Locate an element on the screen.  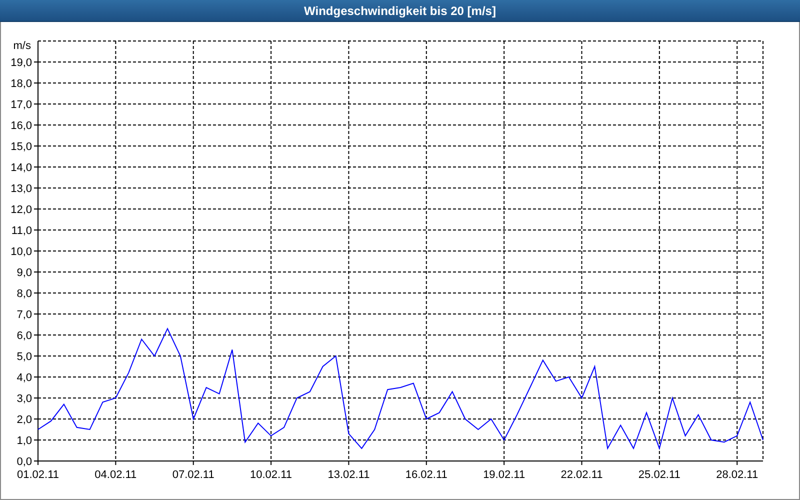
x-tick-label: 25.02.11 is located at coordinates (659, 475).